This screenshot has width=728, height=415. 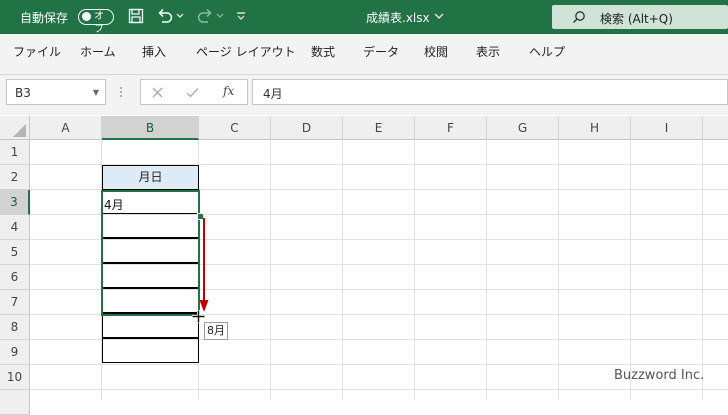 I want to click on column-header-b: B, so click(x=150, y=128).